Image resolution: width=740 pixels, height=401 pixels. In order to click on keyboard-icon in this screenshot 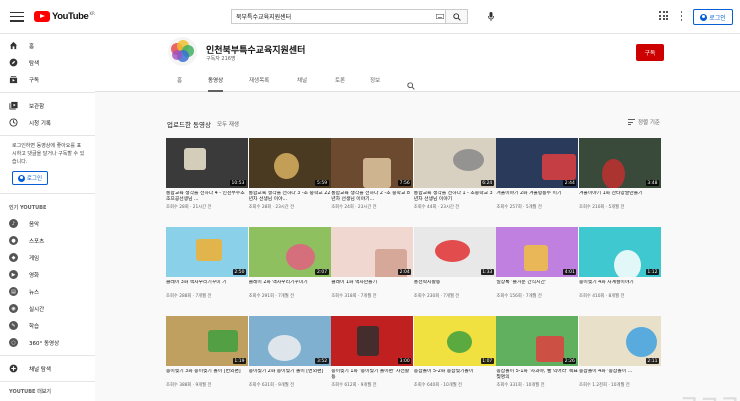, I will do `click(440, 16)`.